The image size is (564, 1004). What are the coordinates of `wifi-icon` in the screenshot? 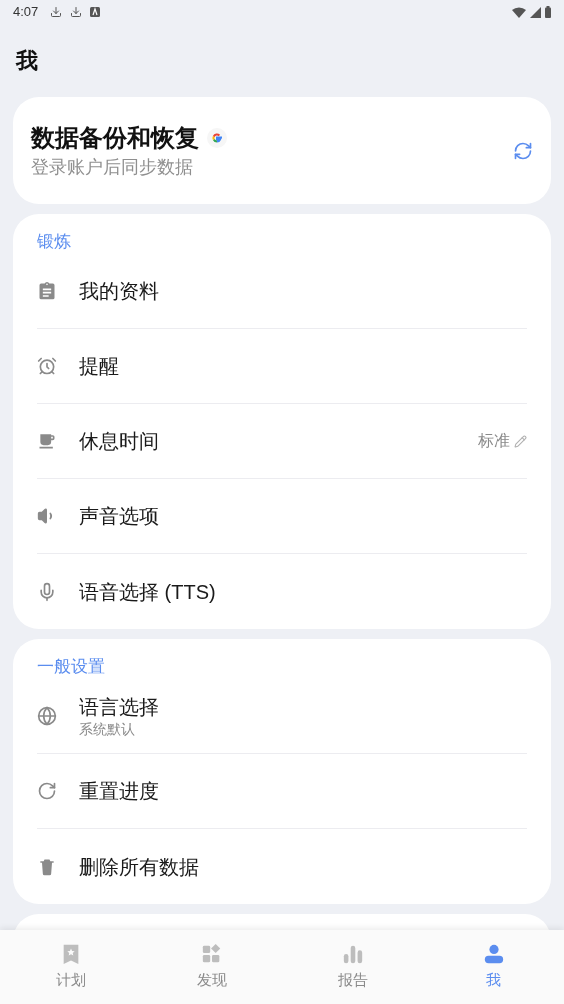 It's located at (519, 12).